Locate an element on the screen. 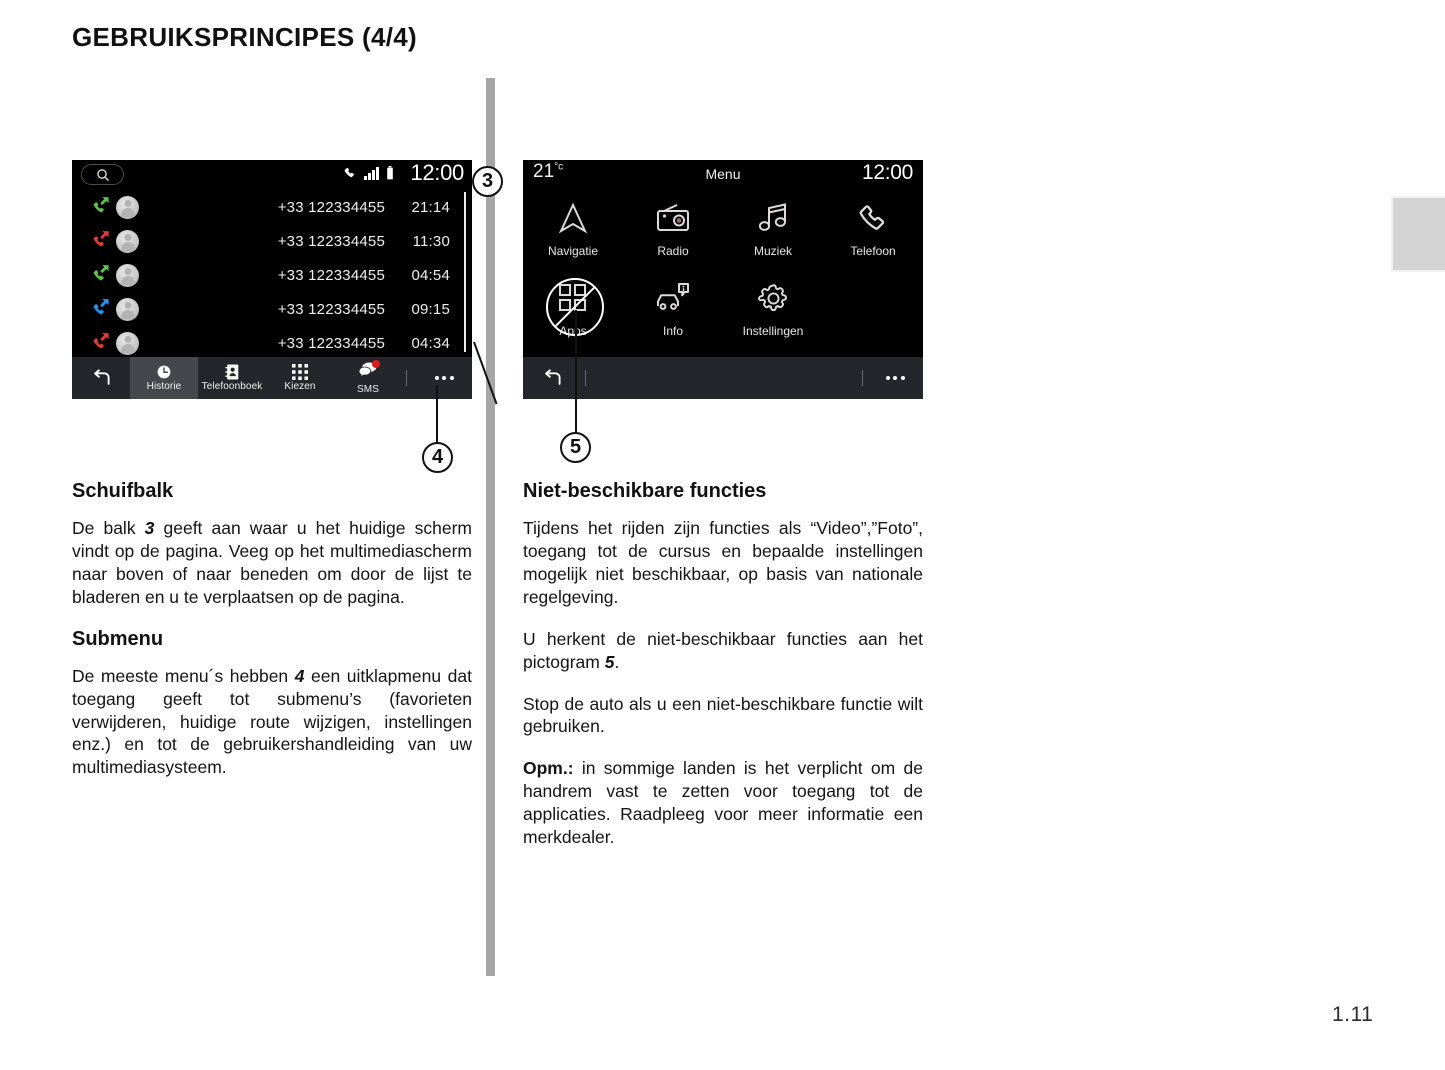 Image resolution: width=1445 pixels, height=1070 pixels. table-row: +33 122334455 09:15 is located at coordinates (272, 309).